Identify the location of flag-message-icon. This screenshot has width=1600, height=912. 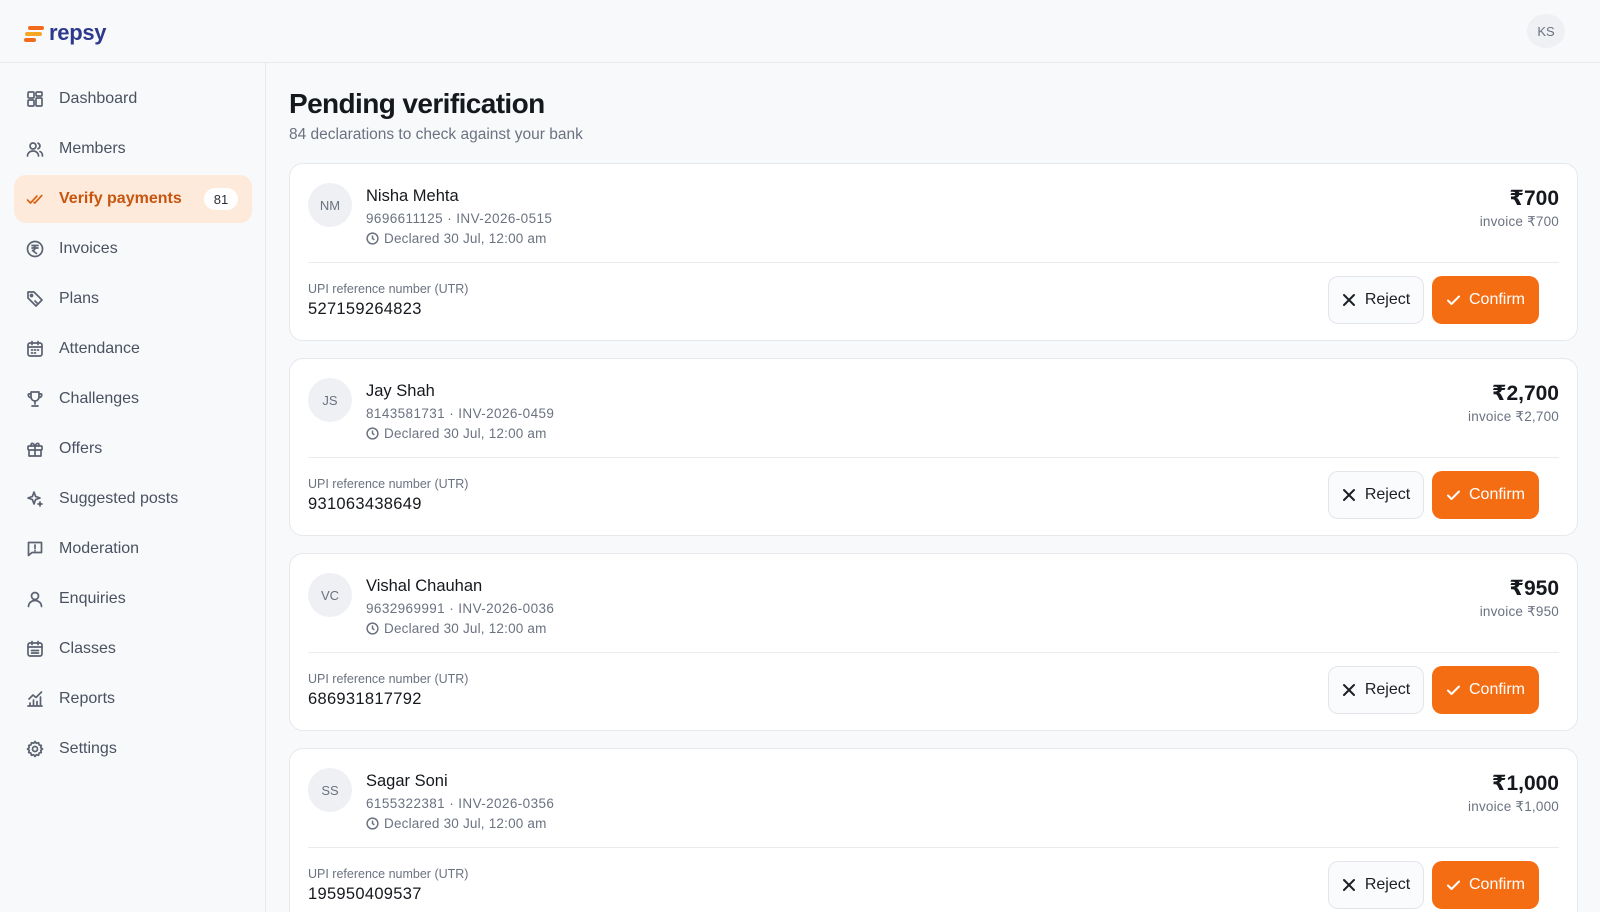
(35, 549).